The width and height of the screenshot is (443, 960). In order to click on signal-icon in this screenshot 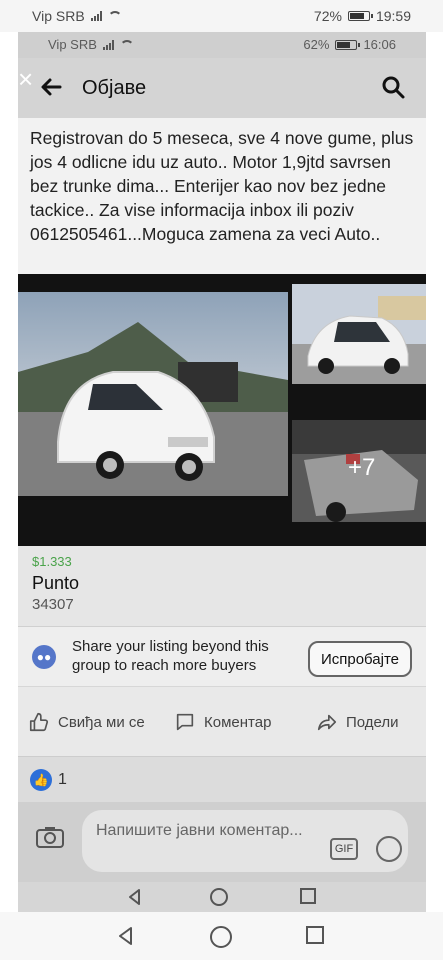, I will do `click(96, 16)`.